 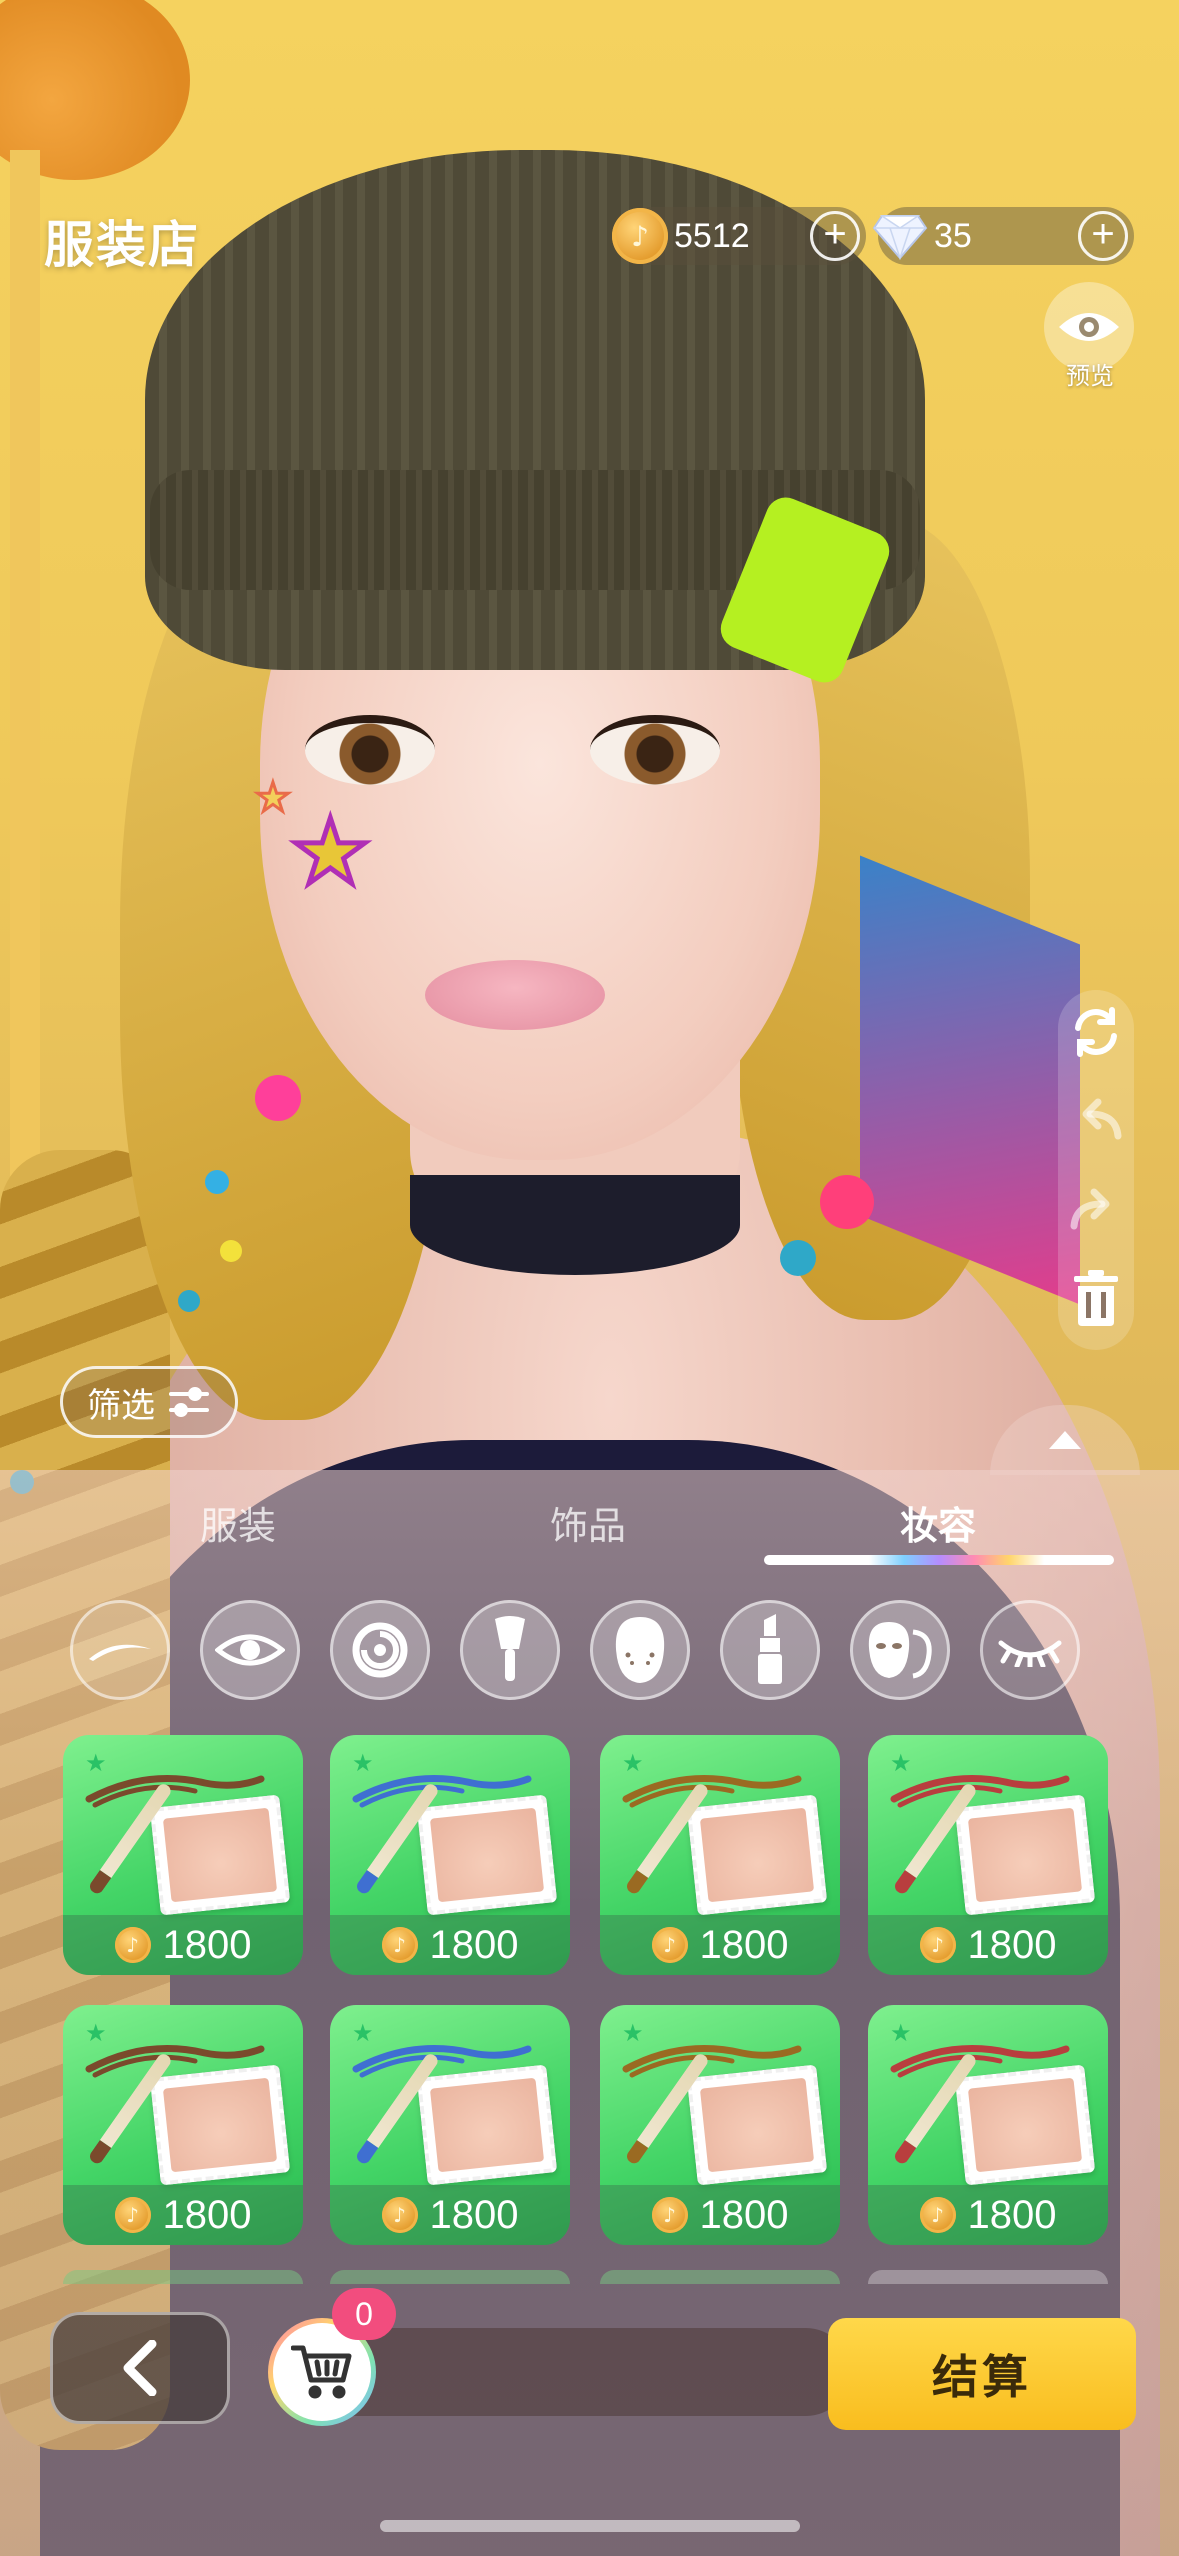 What do you see at coordinates (1003, 236) in the screenshot?
I see `diamond-currency: 35 +` at bounding box center [1003, 236].